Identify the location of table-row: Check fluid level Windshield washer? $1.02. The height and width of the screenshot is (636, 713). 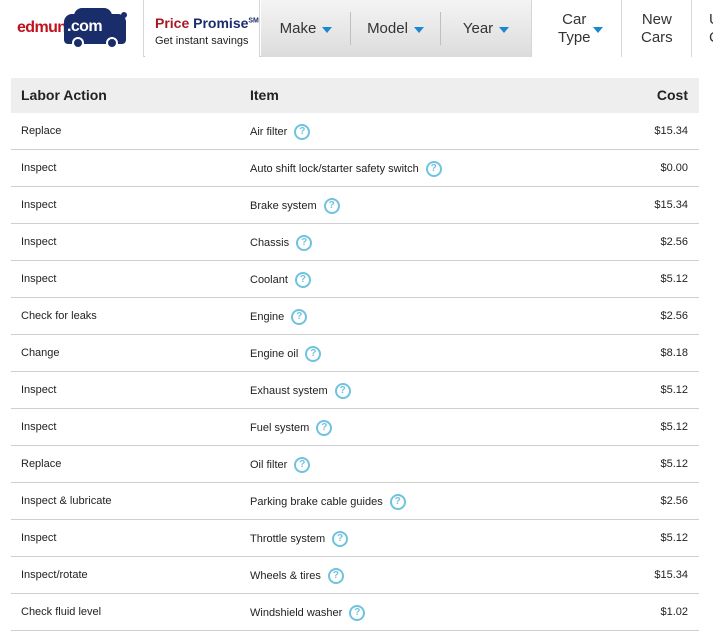
(355, 612).